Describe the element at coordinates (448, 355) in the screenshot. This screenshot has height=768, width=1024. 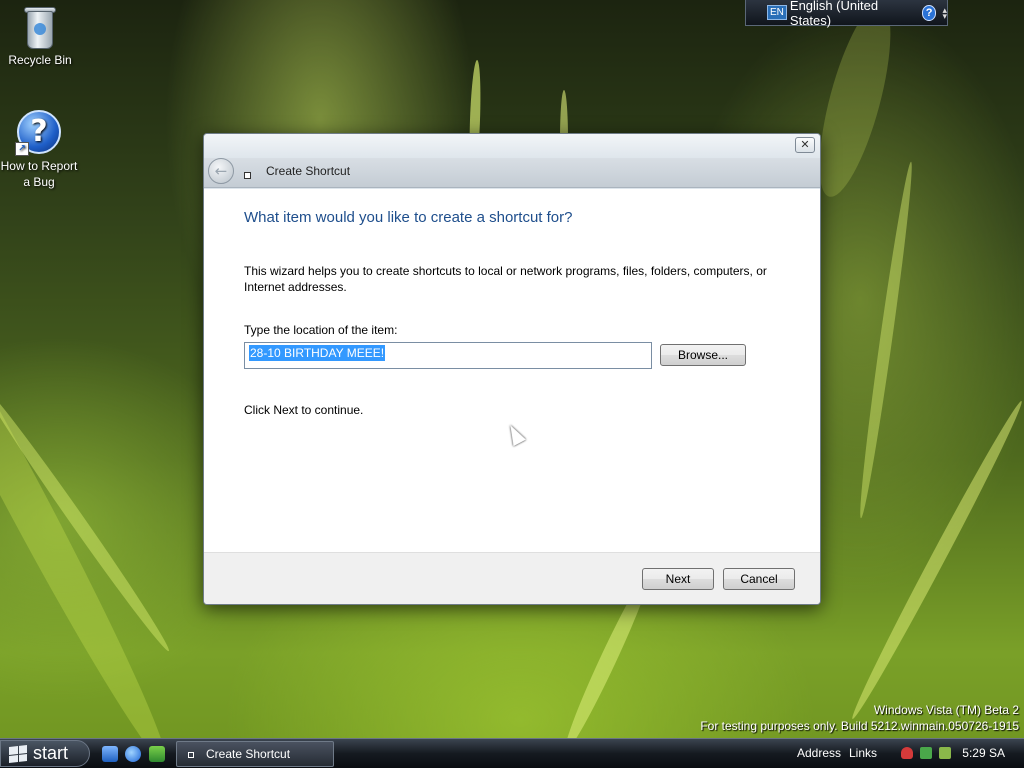
I see `location-input: 28-10 BIRTHDAY MEEE!` at that location.